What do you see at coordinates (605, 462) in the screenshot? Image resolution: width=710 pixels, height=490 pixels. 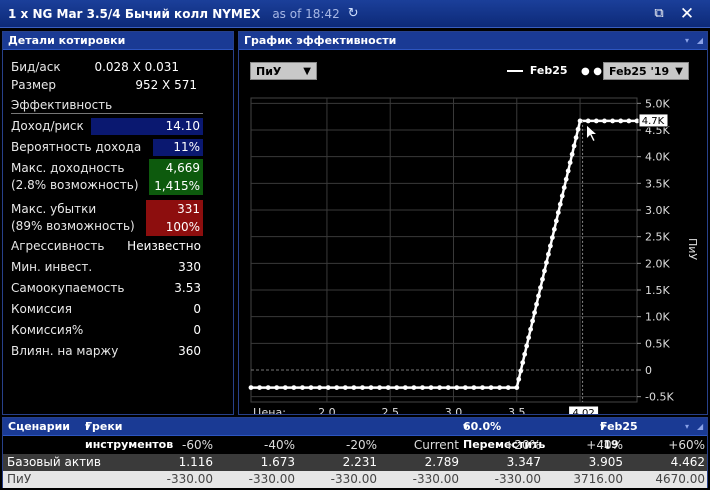 I see `table-cell: 3.905` at bounding box center [605, 462].